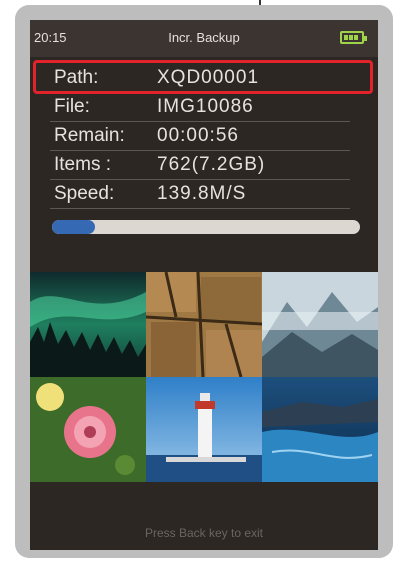 The height and width of the screenshot is (563, 393). I want to click on backup-progress-bar, so click(206, 227).